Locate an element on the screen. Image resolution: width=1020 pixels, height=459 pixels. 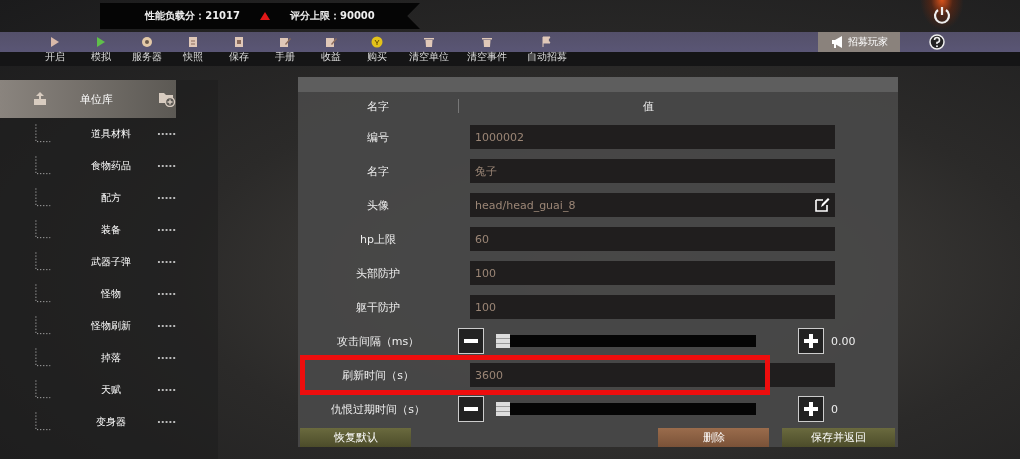
toolbar-button: 模拟 is located at coordinates (101, 49).